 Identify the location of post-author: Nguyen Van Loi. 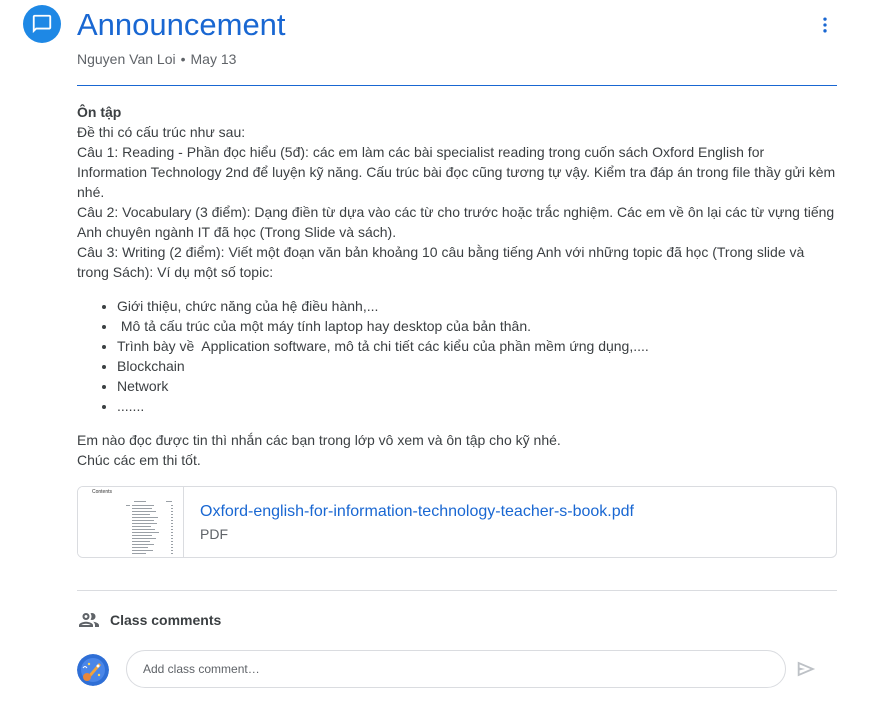
(126, 59).